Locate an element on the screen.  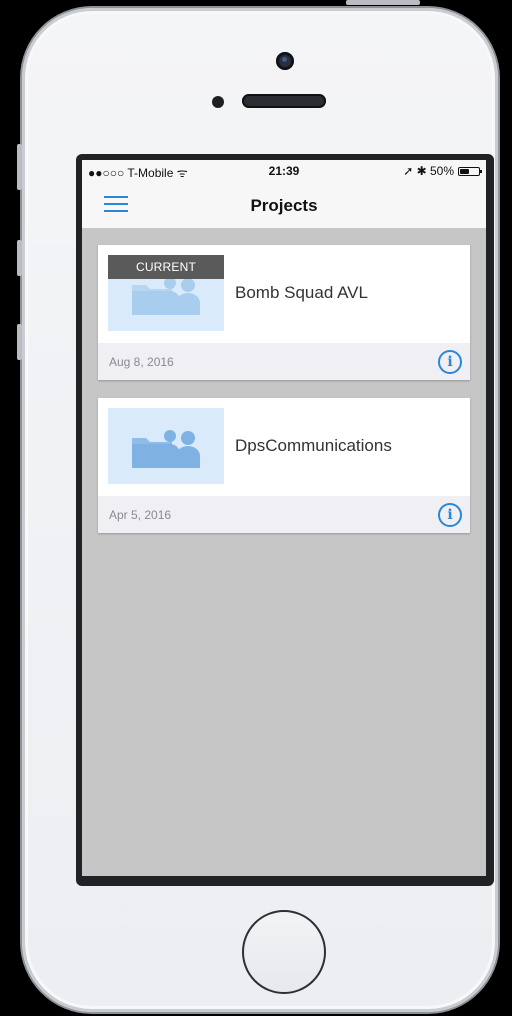
project-card: DpsCommunications Apr 5, 2016 i is located at coordinates (284, 465).